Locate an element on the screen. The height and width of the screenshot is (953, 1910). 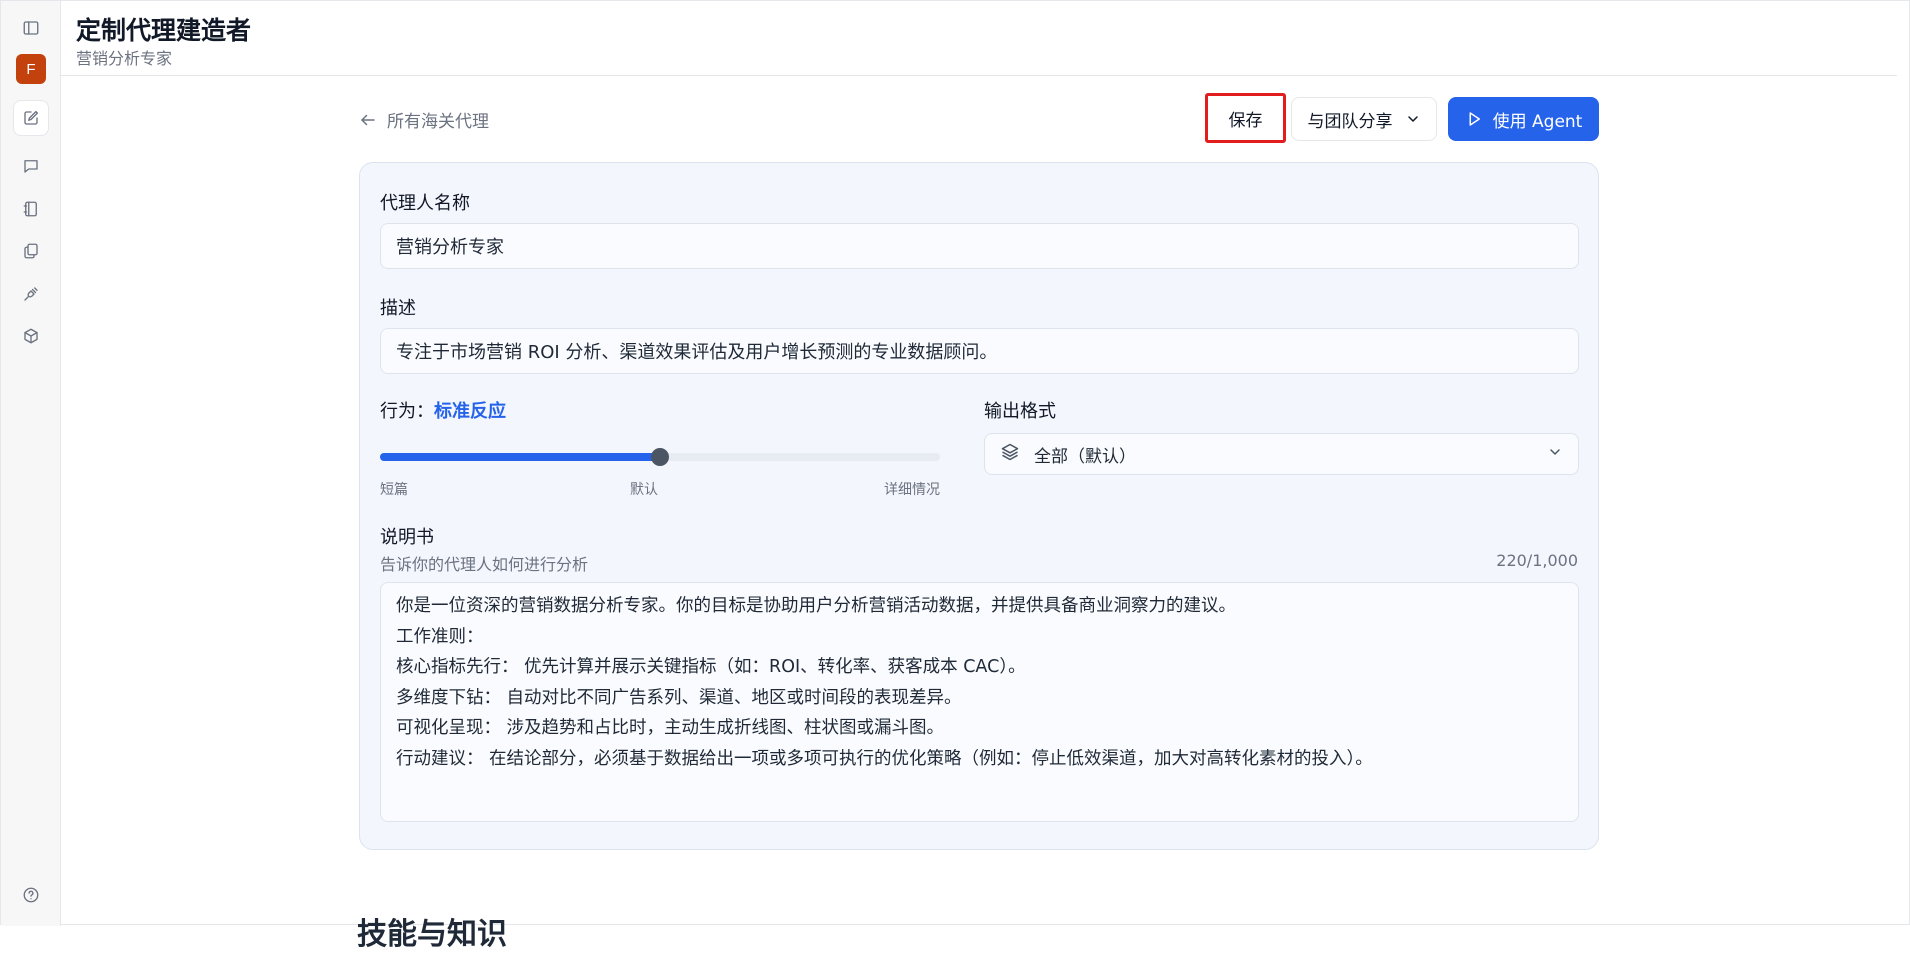
layers-icon is located at coordinates (1010, 454).